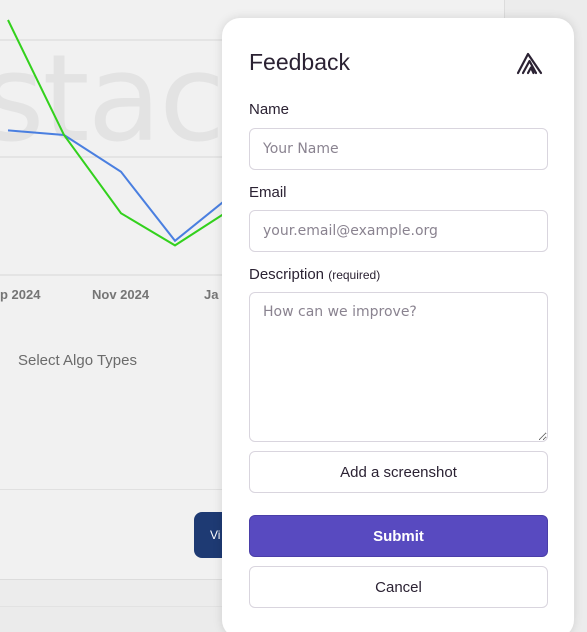 Image resolution: width=587 pixels, height=632 pixels. Describe the element at coordinates (398, 367) in the screenshot. I see `description-textarea` at that location.